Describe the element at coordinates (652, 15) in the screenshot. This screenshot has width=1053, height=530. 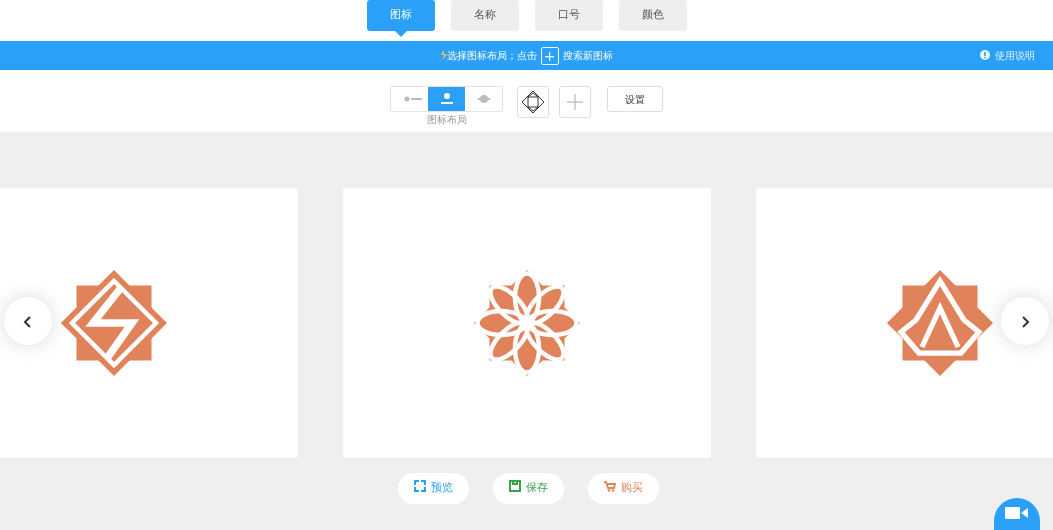
I see `tab: 颜色` at that location.